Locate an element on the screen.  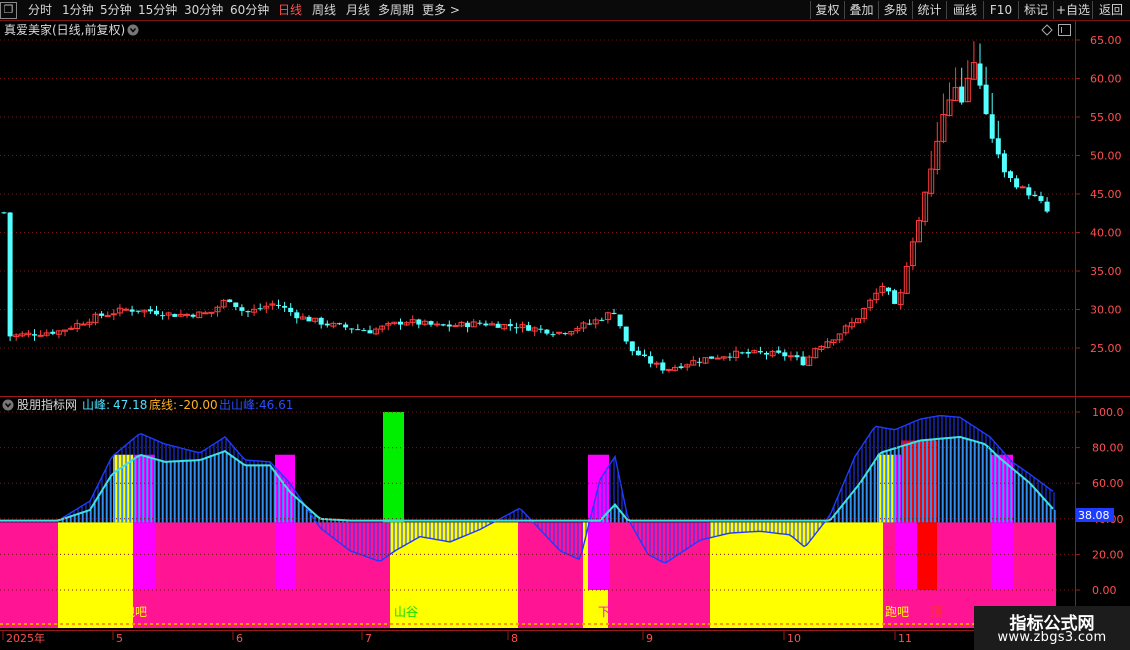
dixian-label: 底线: is located at coordinates (163, 404).